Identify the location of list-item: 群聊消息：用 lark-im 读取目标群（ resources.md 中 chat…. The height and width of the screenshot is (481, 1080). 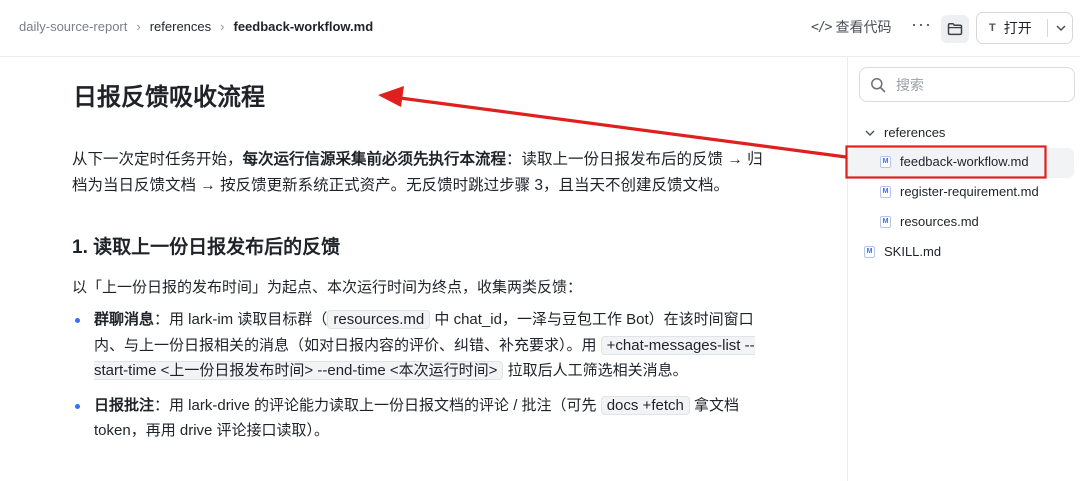
(422, 345).